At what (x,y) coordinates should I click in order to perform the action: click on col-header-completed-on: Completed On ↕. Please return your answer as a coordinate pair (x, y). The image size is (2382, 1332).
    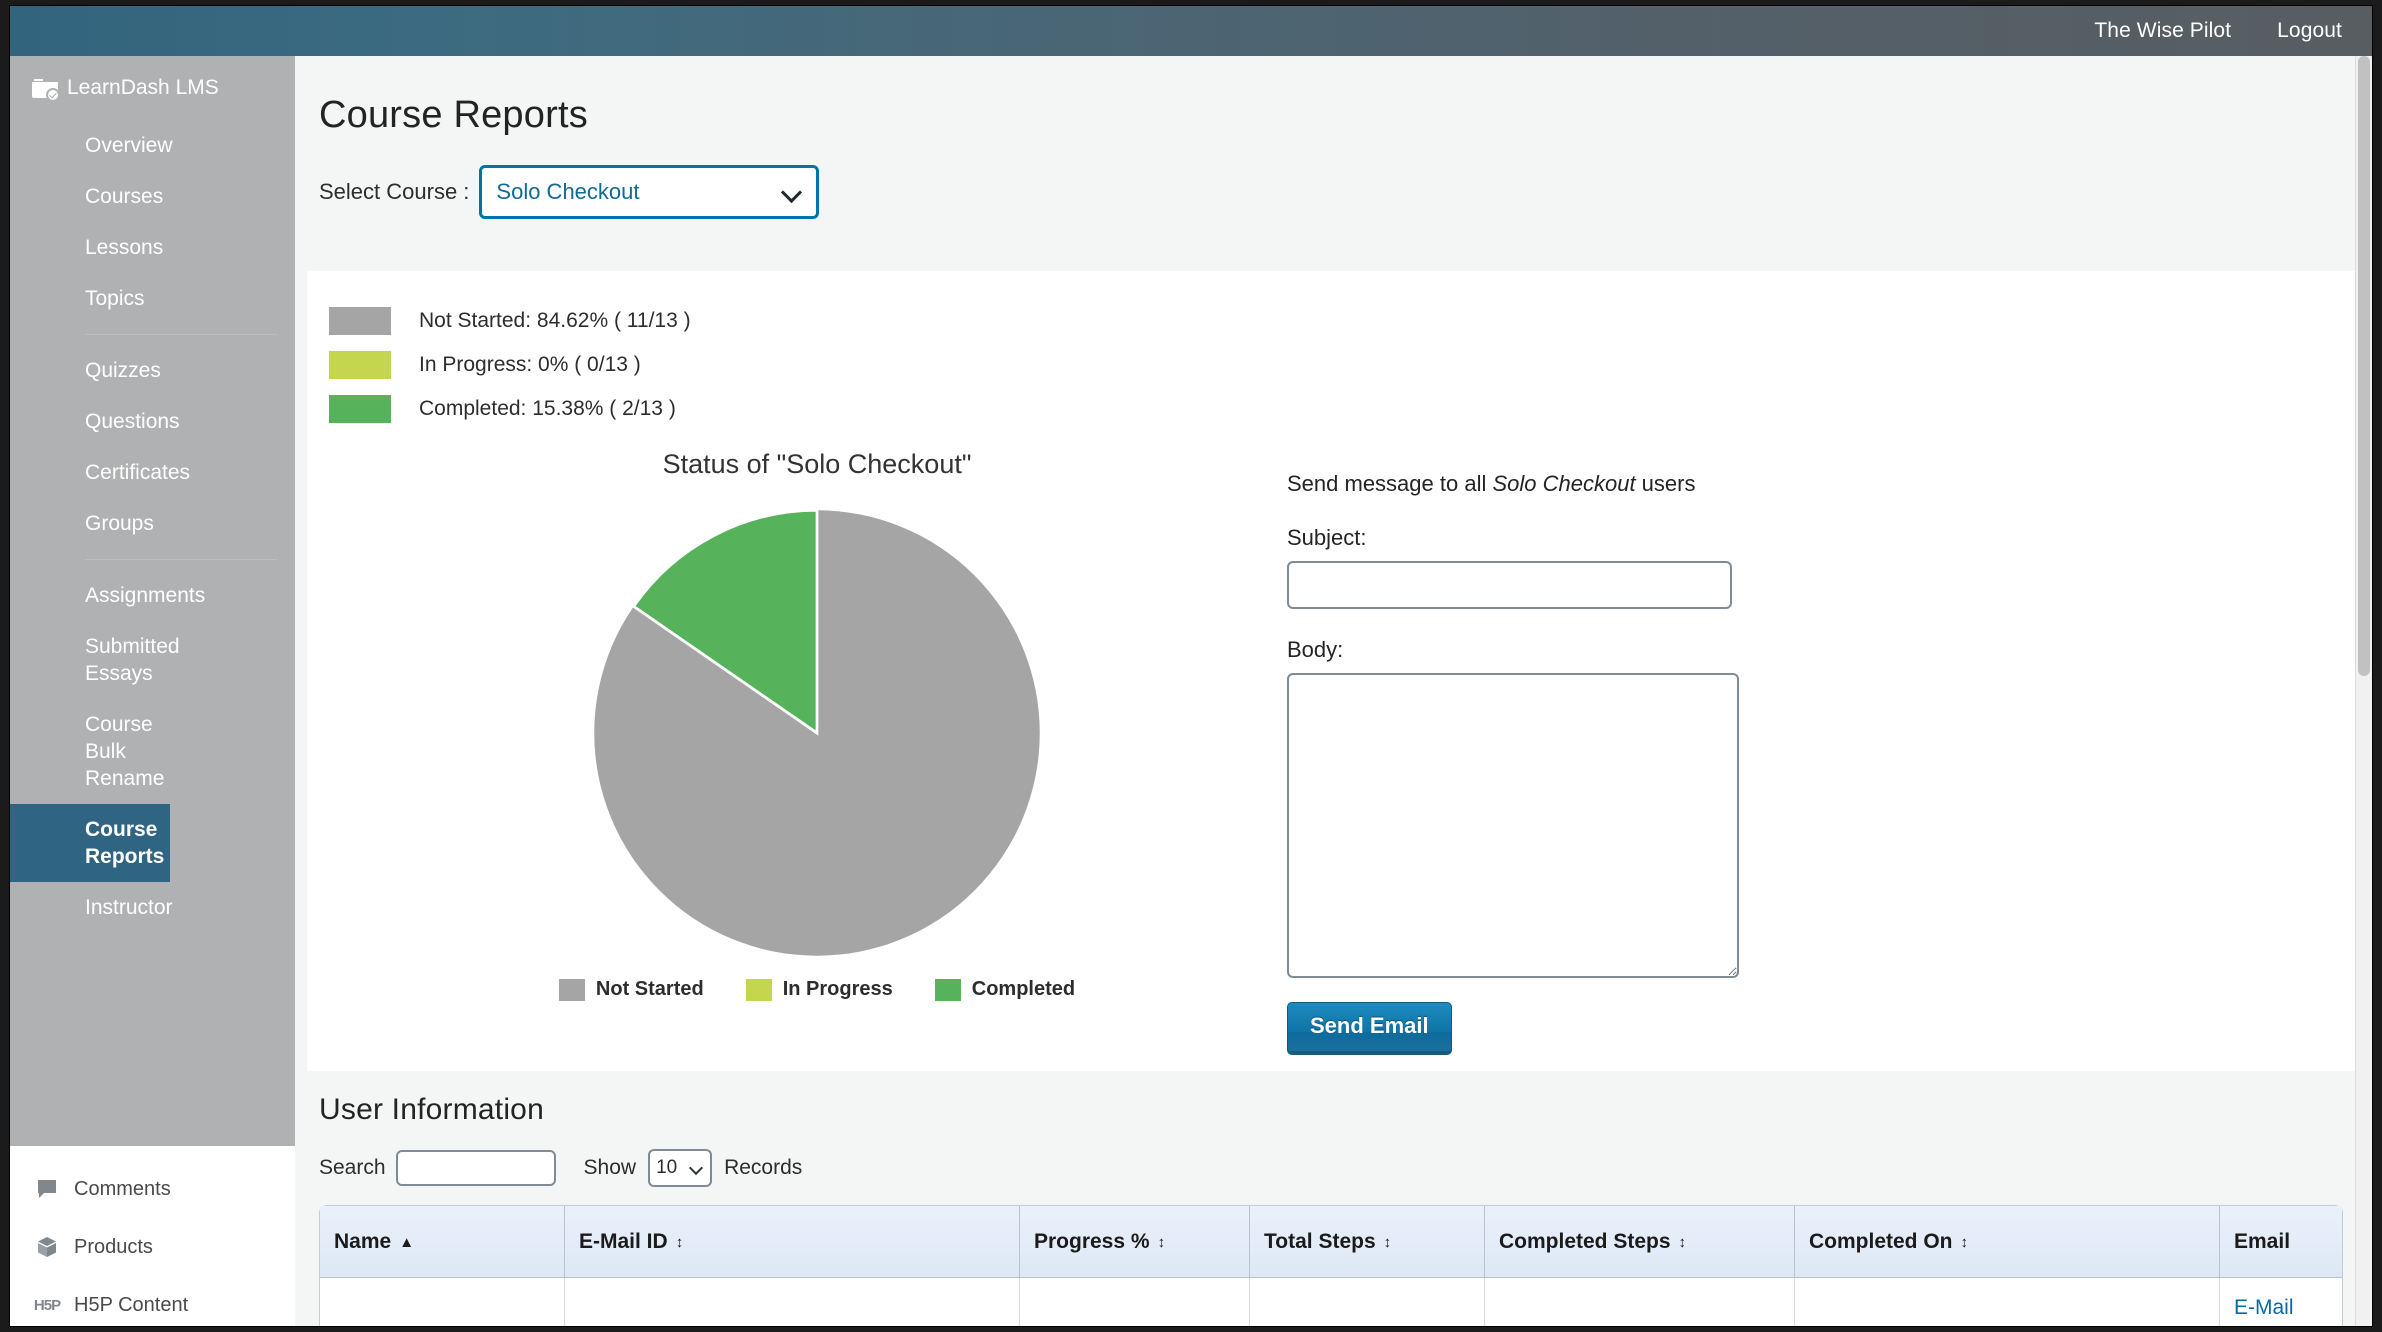
    Looking at the image, I should click on (2007, 1242).